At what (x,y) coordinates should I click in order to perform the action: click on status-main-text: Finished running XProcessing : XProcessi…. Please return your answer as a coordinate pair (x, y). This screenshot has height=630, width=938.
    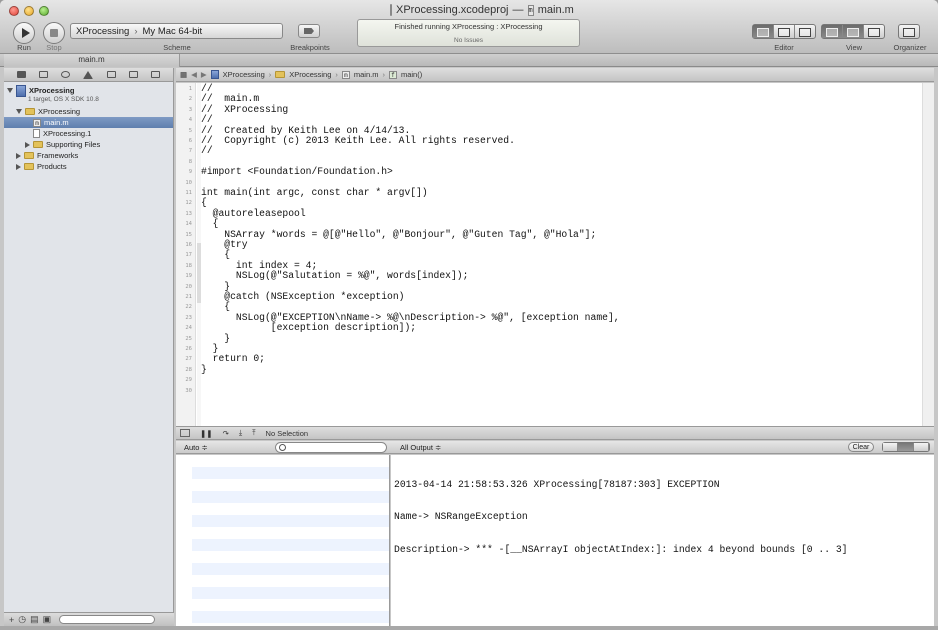
    Looking at the image, I should click on (468, 26).